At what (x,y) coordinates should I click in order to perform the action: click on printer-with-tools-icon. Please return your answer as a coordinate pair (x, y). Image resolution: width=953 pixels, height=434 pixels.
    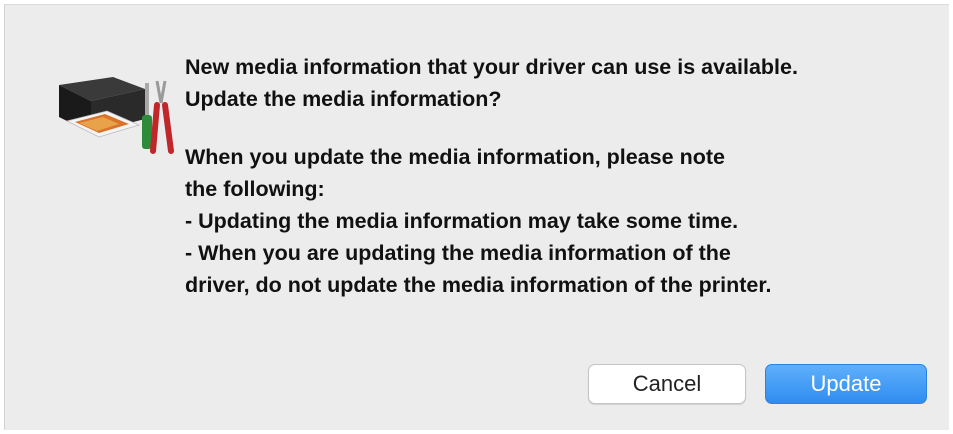
    Looking at the image, I should click on (113, 116).